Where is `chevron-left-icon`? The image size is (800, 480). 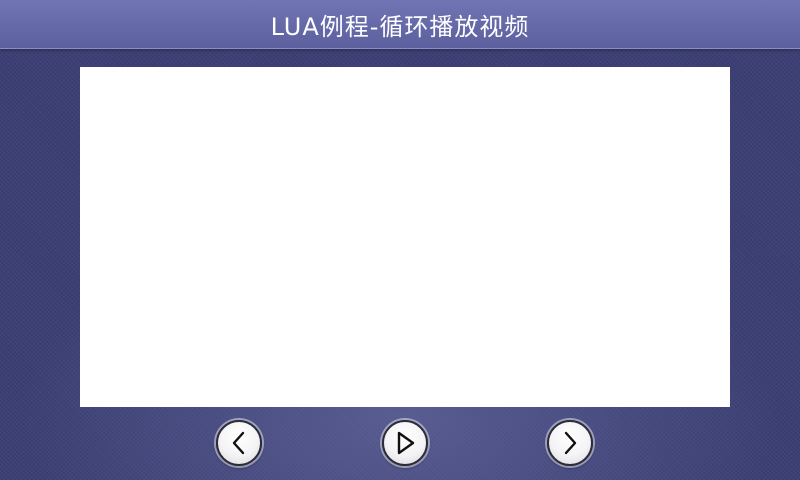
chevron-left-icon is located at coordinates (238, 443).